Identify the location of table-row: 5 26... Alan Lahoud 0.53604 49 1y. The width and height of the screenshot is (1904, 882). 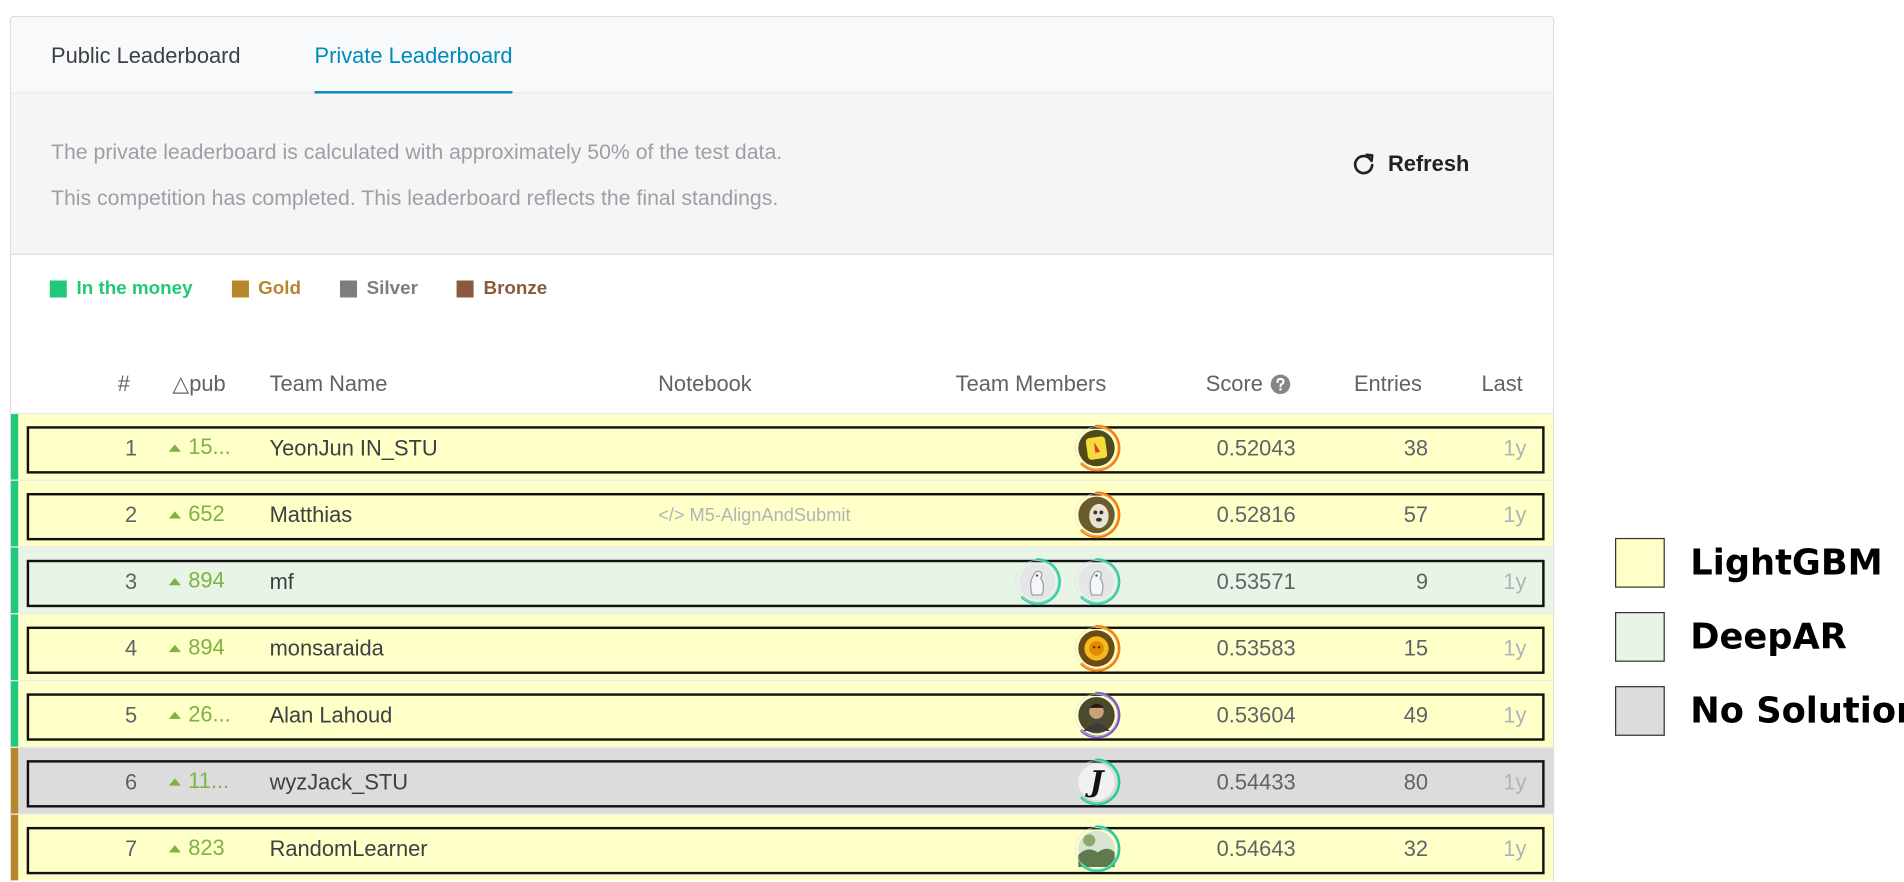
(782, 714).